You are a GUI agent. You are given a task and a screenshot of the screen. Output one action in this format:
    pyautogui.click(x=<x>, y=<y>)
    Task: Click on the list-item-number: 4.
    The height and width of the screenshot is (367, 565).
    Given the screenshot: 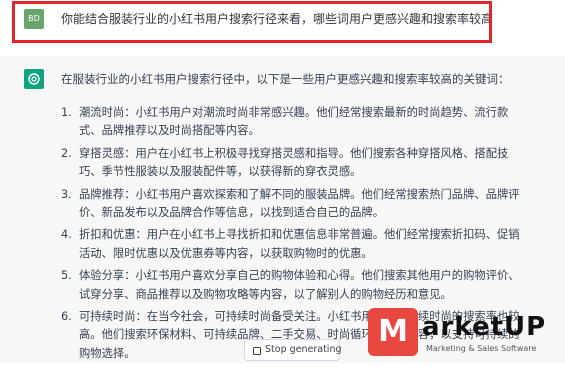 What is the action you would take?
    pyautogui.click(x=66, y=235)
    